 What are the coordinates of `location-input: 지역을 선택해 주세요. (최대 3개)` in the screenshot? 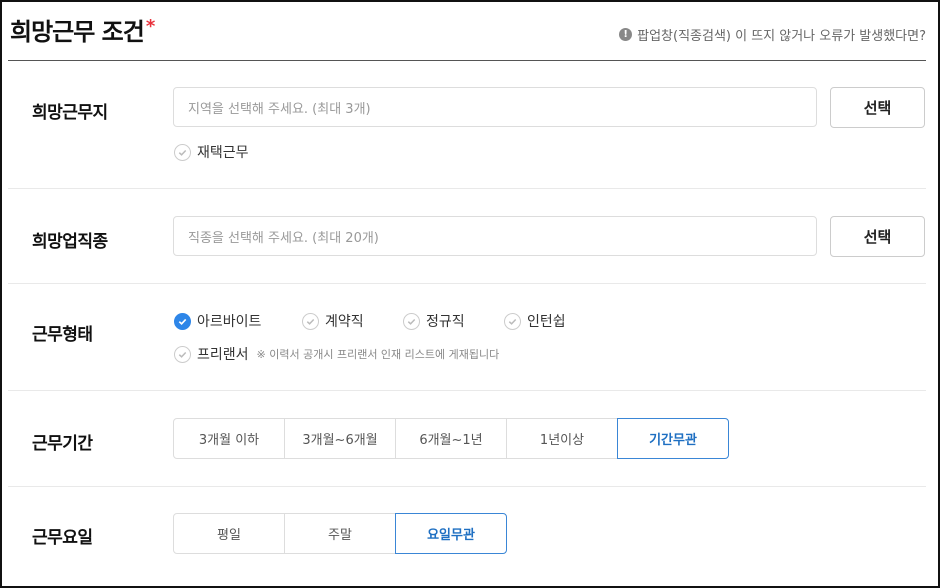 It's located at (495, 107).